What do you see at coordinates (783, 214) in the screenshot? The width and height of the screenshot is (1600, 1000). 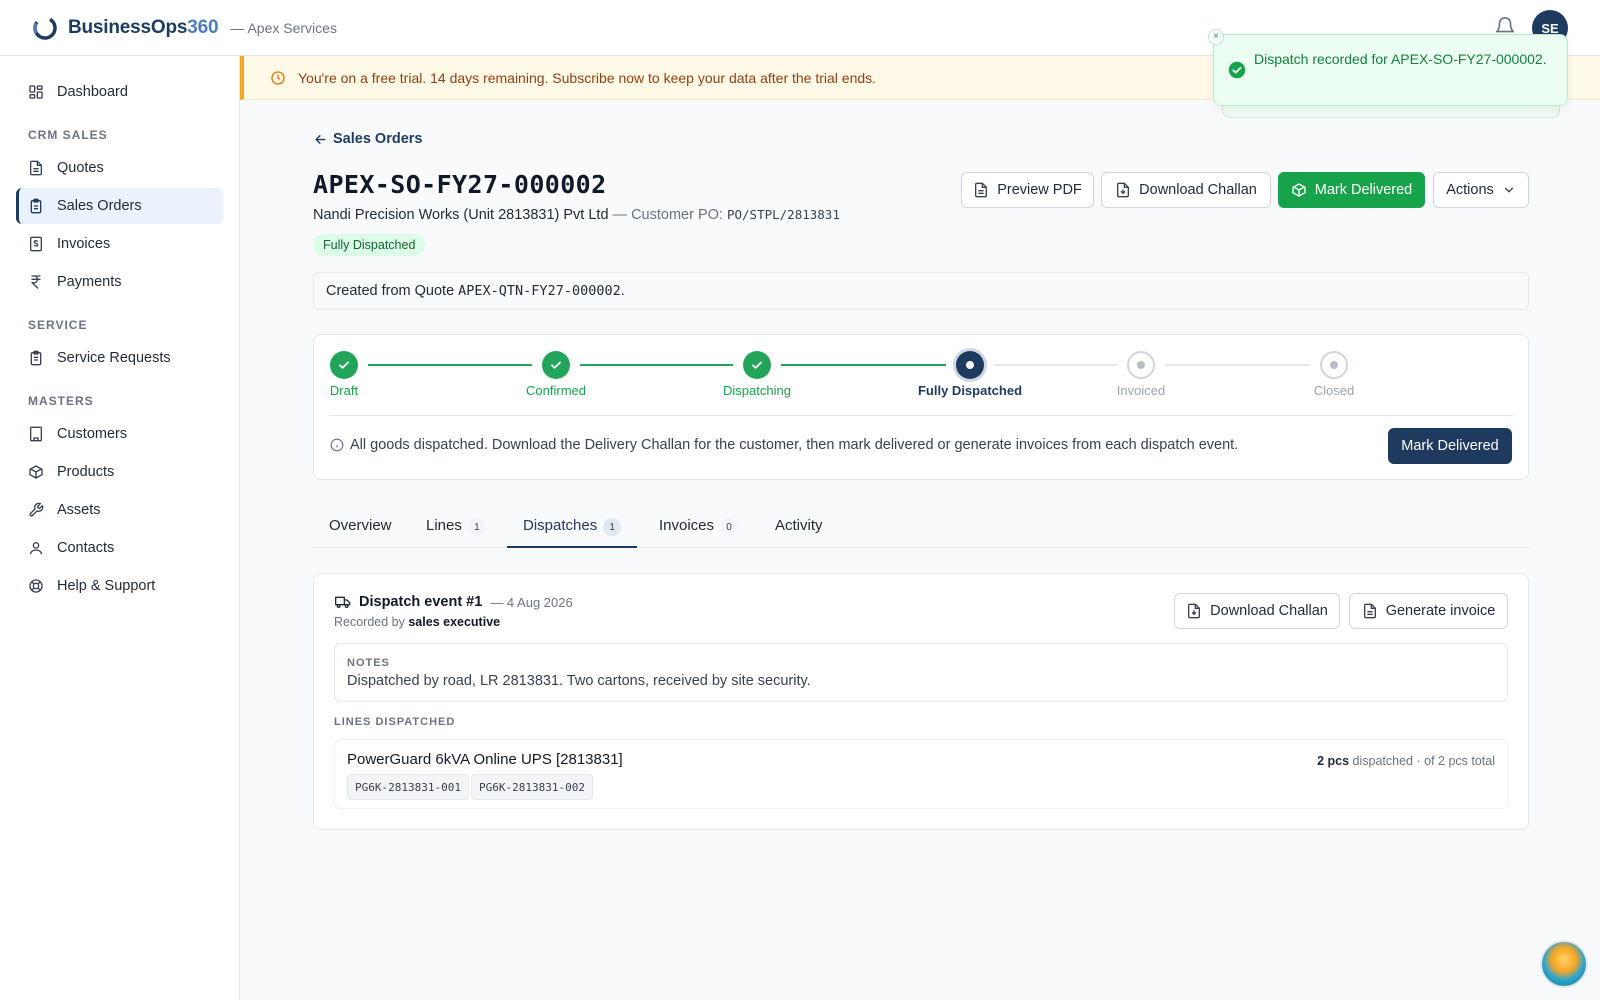 I see `customer-po-number: PO/STPL/2813831` at bounding box center [783, 214].